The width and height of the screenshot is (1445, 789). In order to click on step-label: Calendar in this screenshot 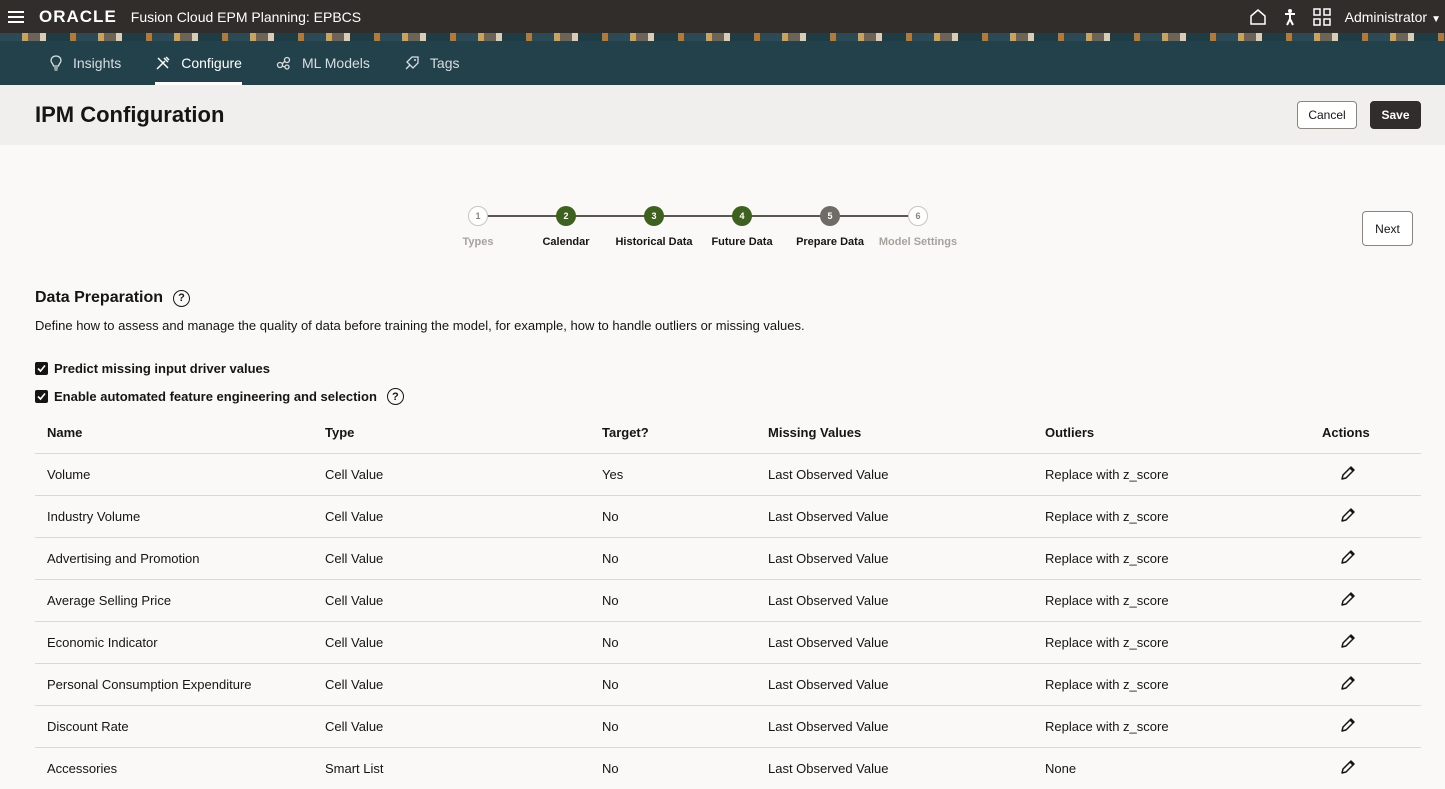, I will do `click(566, 242)`.